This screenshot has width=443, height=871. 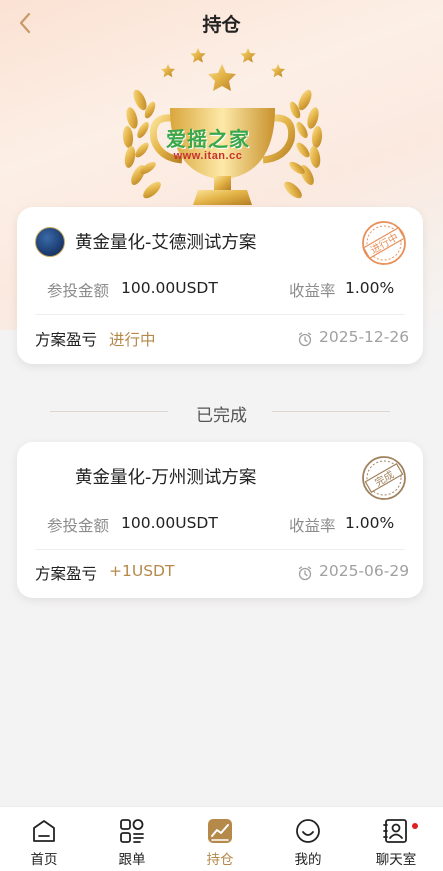 I want to click on chevron-left-icon, so click(x=25, y=23).